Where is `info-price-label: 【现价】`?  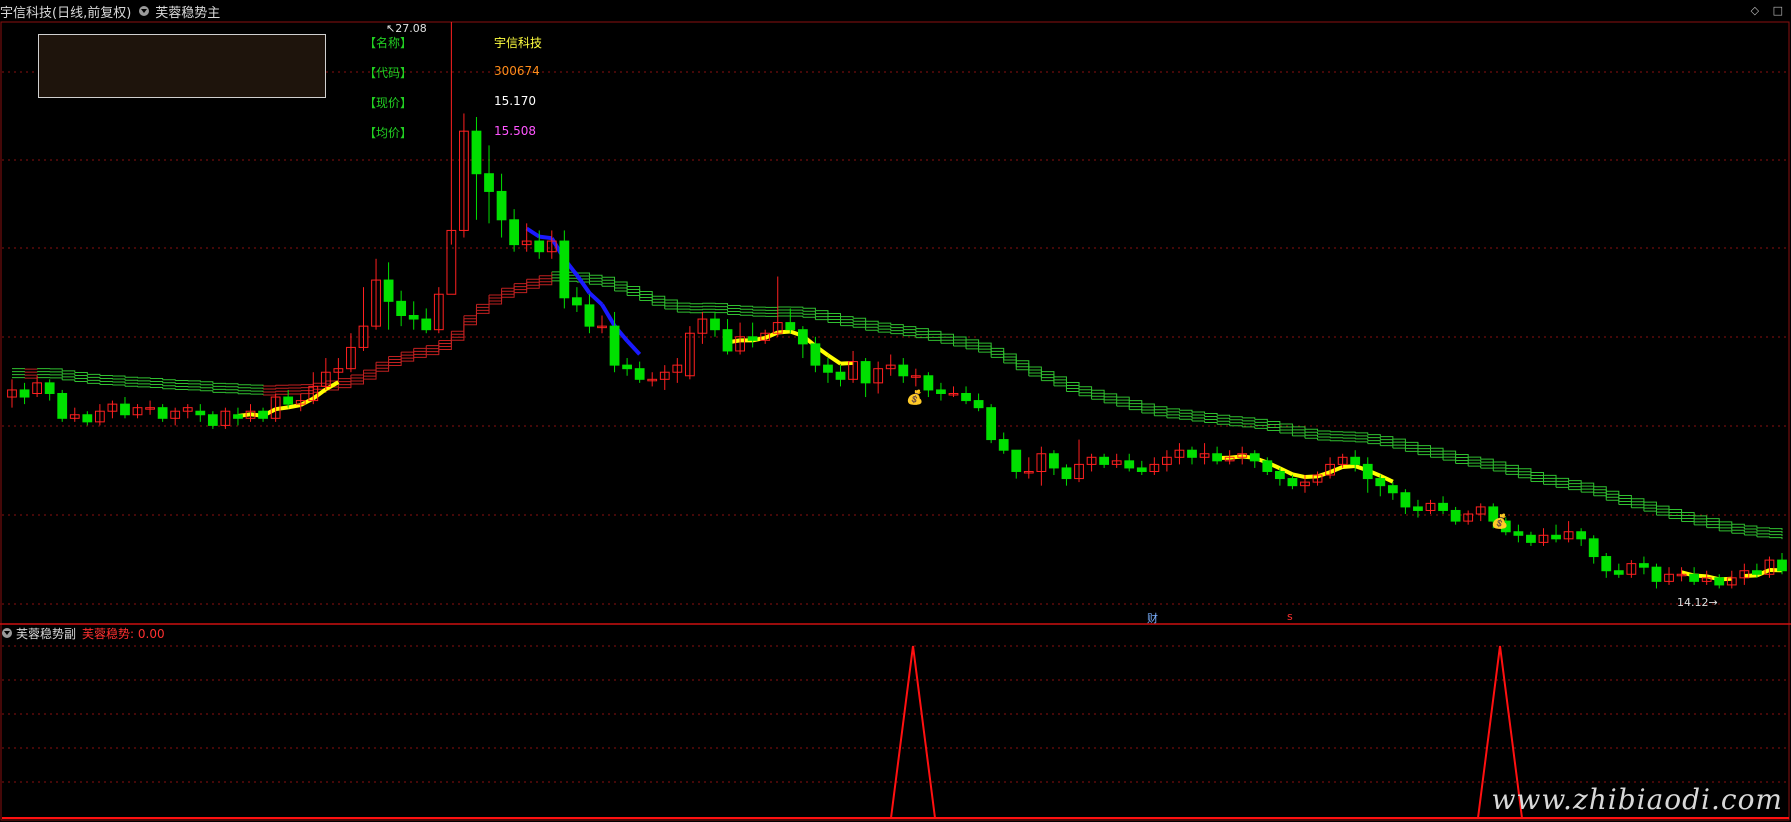 info-price-label: 【现价】 is located at coordinates (388, 103).